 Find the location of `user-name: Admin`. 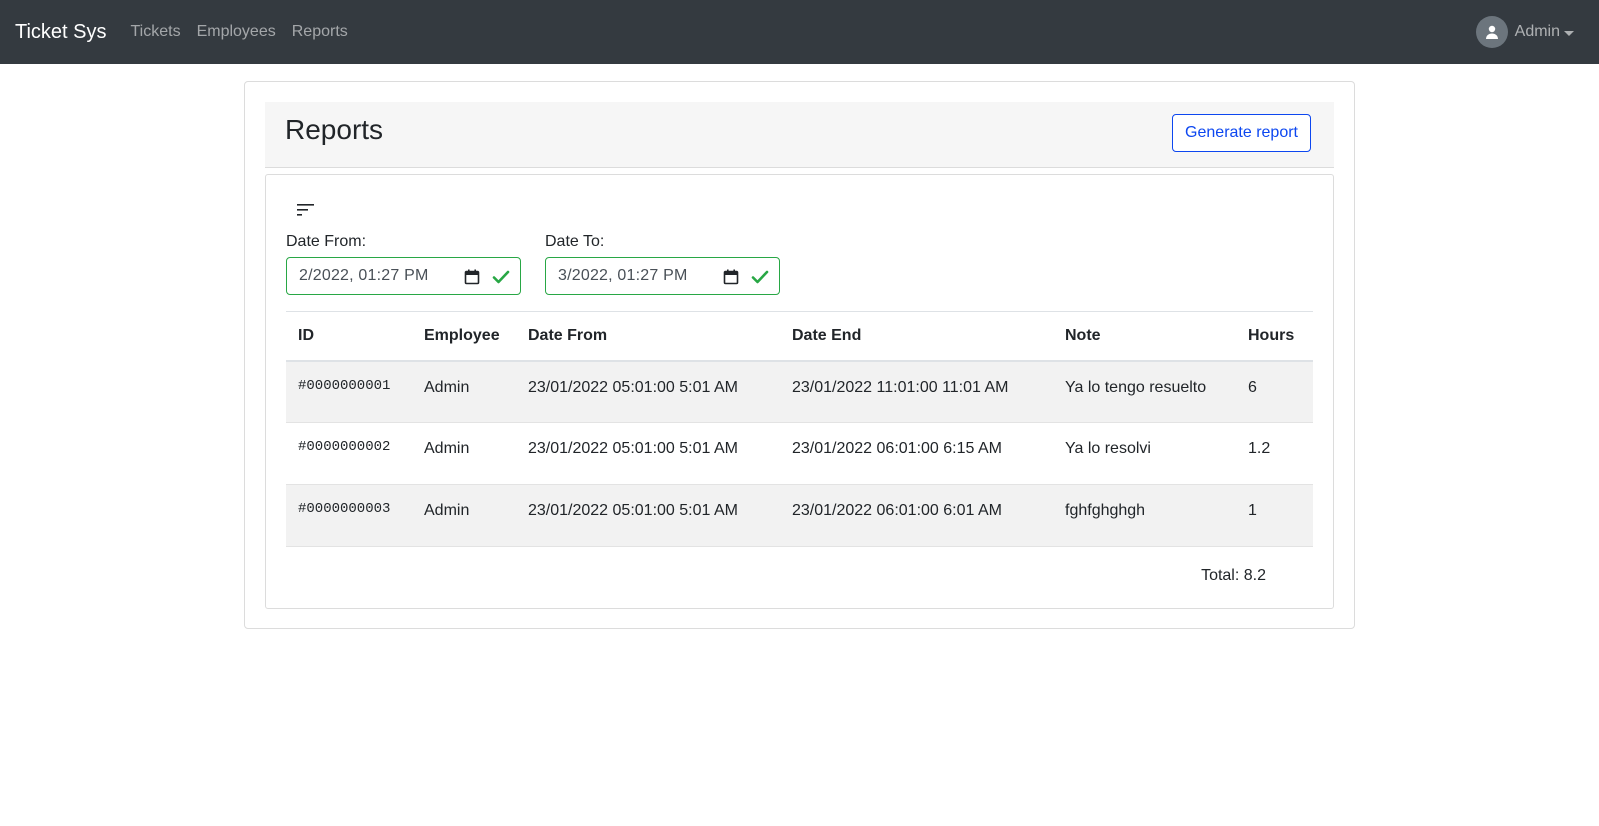

user-name: Admin is located at coordinates (1537, 31).